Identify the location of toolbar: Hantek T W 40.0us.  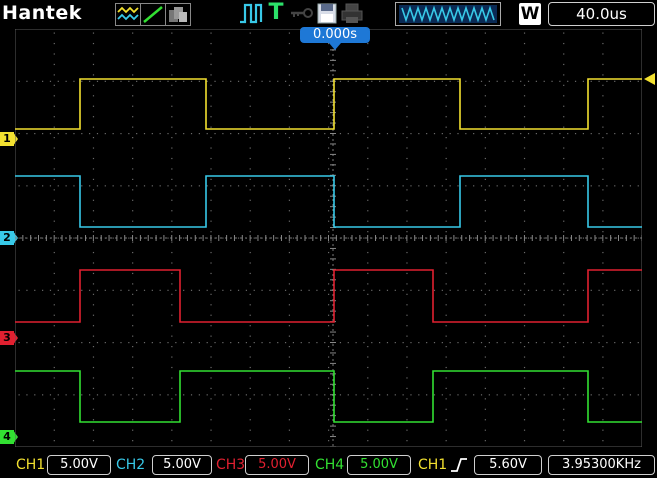
(328, 14).